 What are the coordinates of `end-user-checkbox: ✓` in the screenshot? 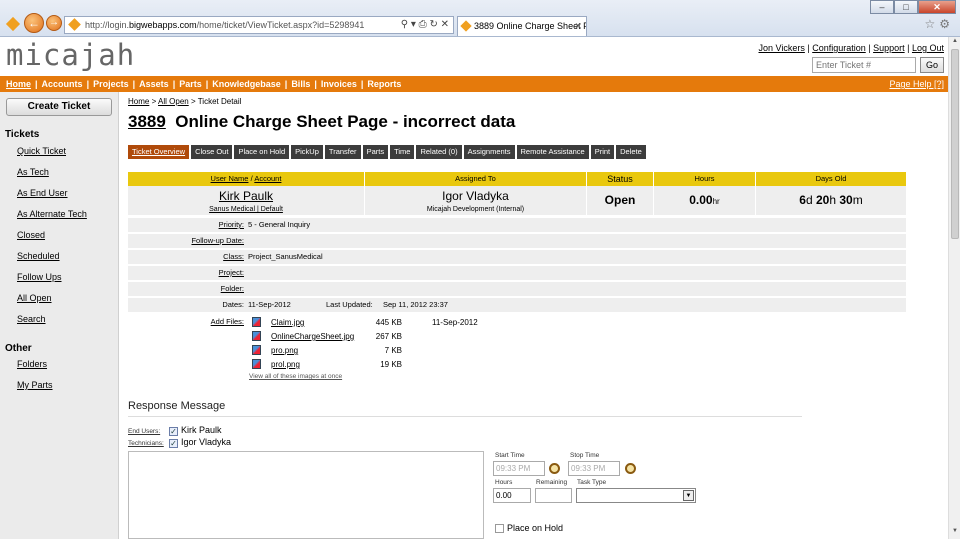 It's located at (173, 431).